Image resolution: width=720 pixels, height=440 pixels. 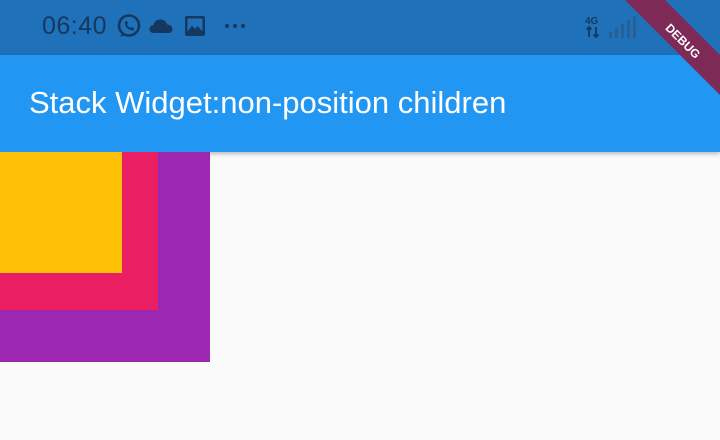 What do you see at coordinates (161, 26) in the screenshot?
I see `cloud-icon` at bounding box center [161, 26].